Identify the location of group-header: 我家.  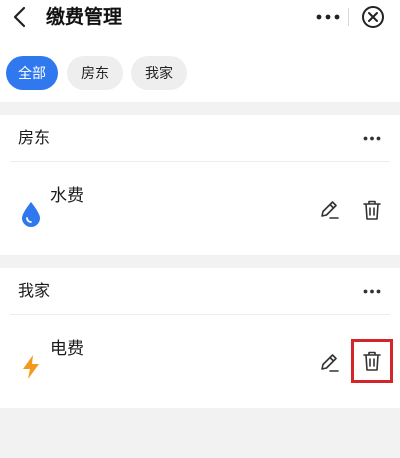
(200, 291).